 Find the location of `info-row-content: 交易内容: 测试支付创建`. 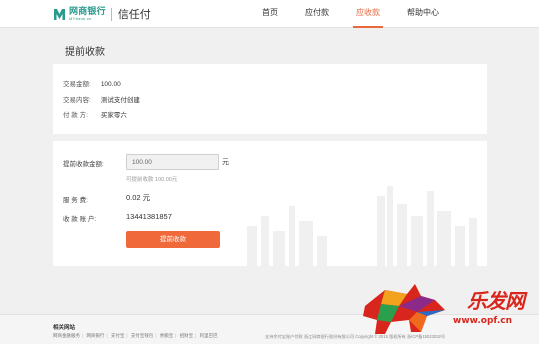

info-row-content: 交易内容: 测试支付创建 is located at coordinates (101, 99).